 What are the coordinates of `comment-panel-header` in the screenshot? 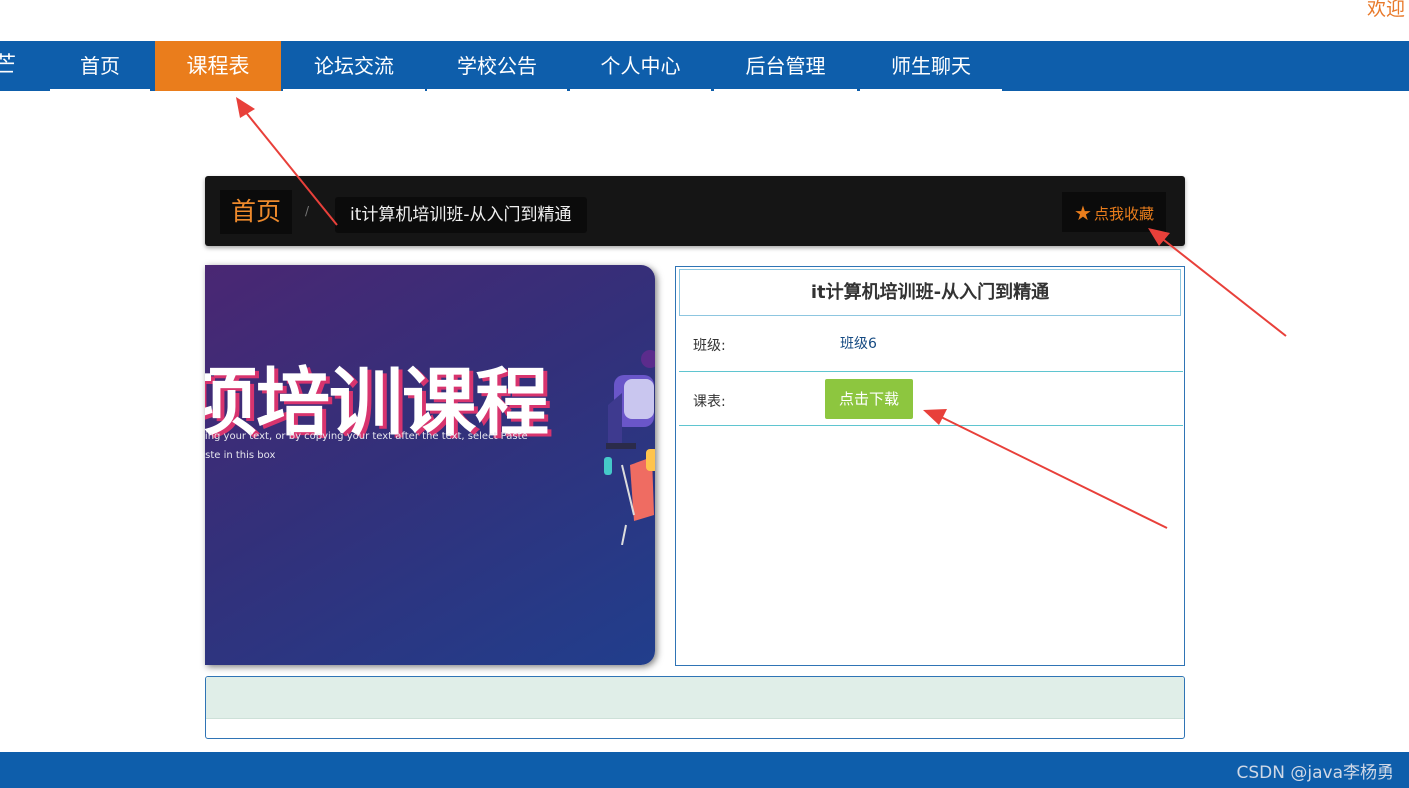 It's located at (695, 698).